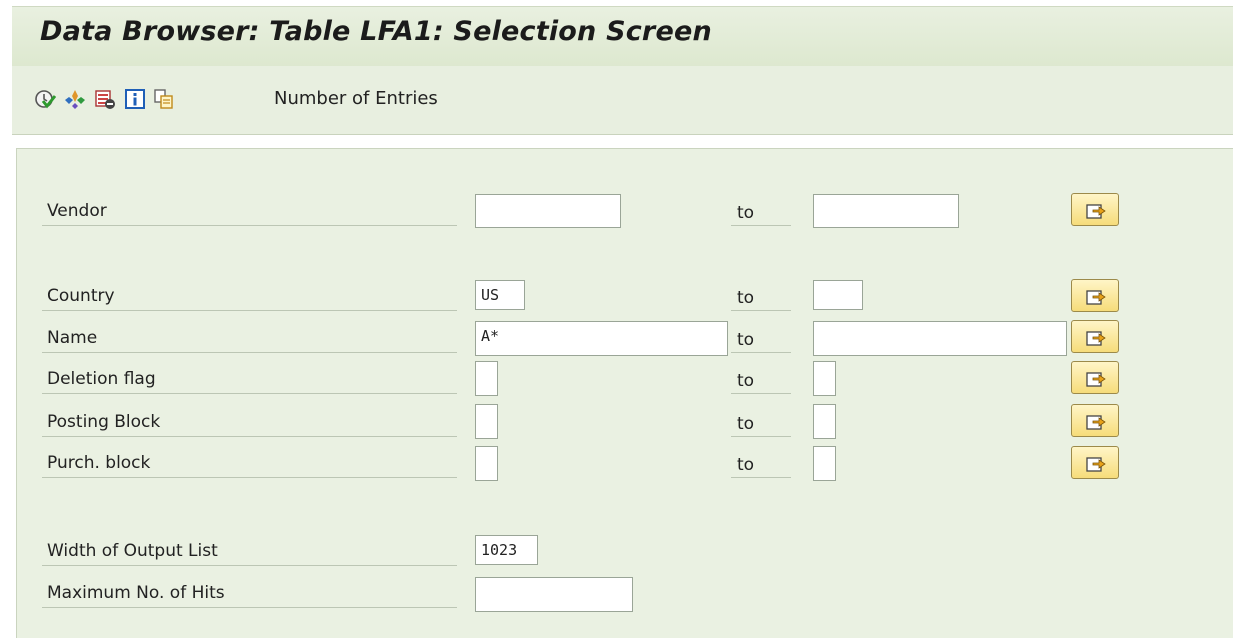  I want to click on copy-icon, so click(164, 99).